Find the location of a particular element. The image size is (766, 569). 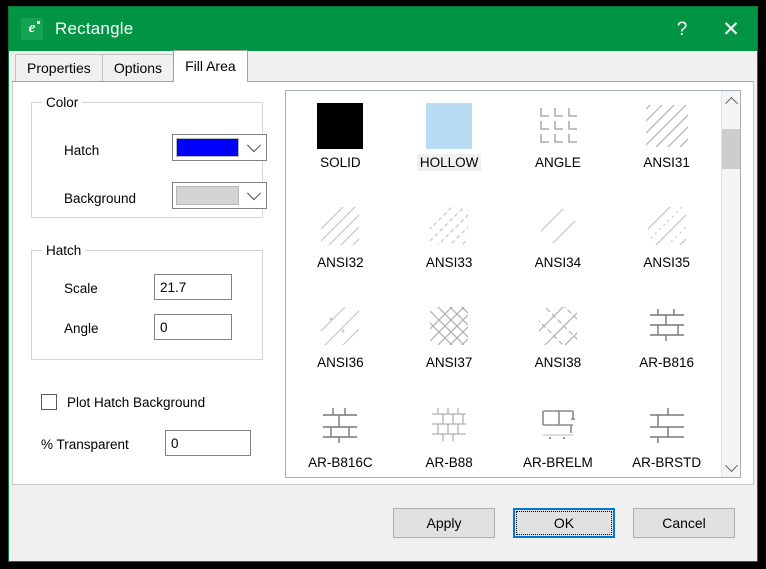

pattern-item-ar-brelm: AR-BRELM is located at coordinates (558, 437).